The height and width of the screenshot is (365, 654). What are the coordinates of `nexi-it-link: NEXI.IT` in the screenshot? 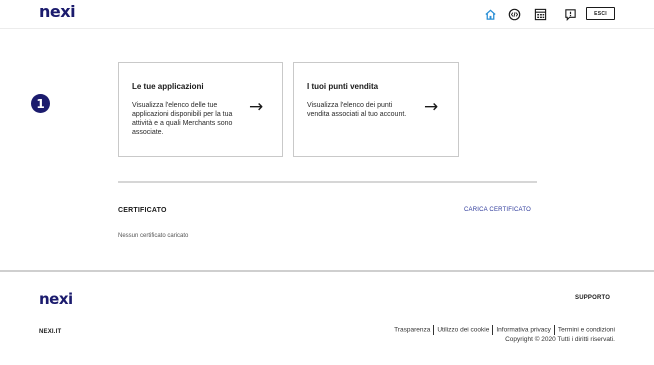 It's located at (50, 332).